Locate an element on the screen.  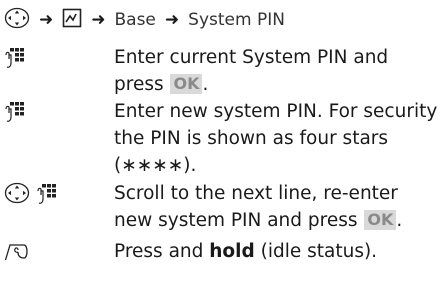
step-text: Press and hold (idle status). is located at coordinates (277, 252).